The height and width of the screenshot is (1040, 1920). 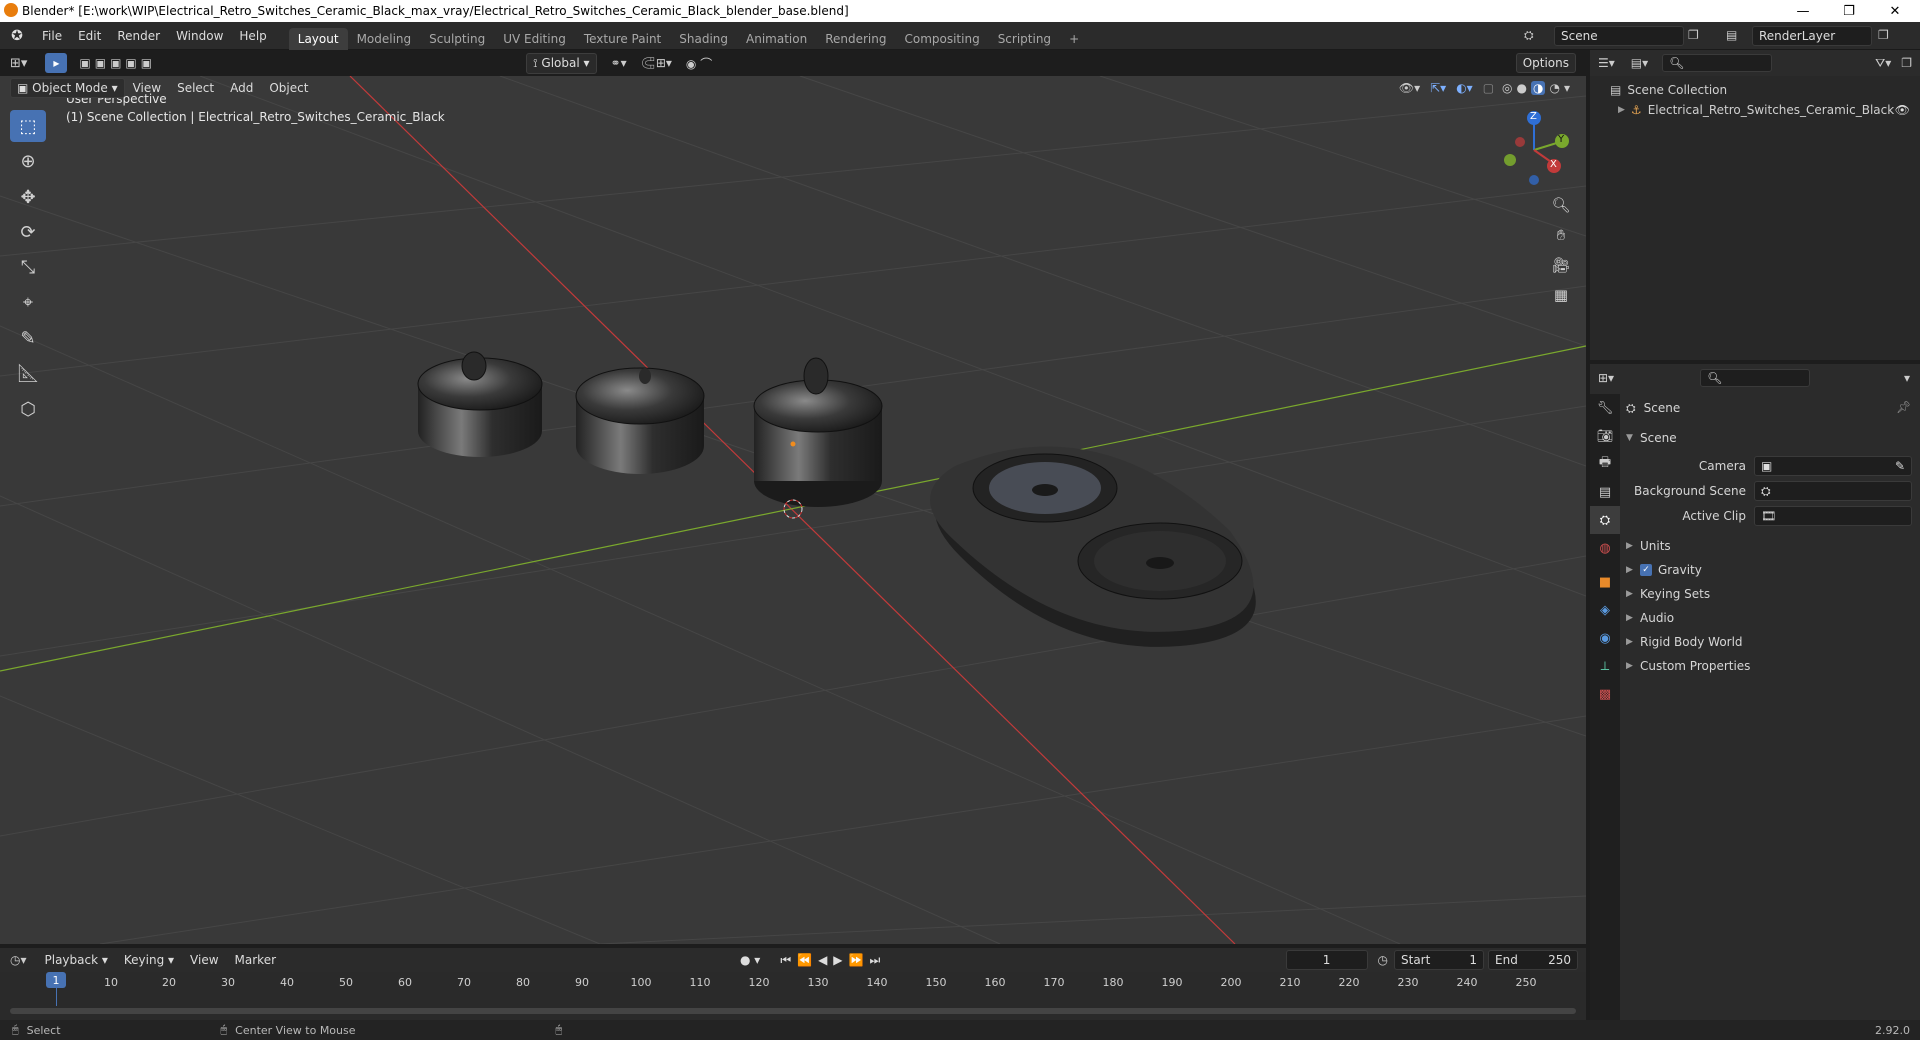 I want to click on plate-object, so click(x=1093, y=546).